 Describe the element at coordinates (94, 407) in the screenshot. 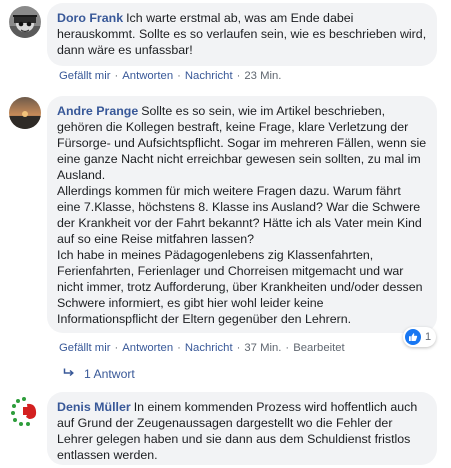

I see `comment-author: Denis Müller` at that location.